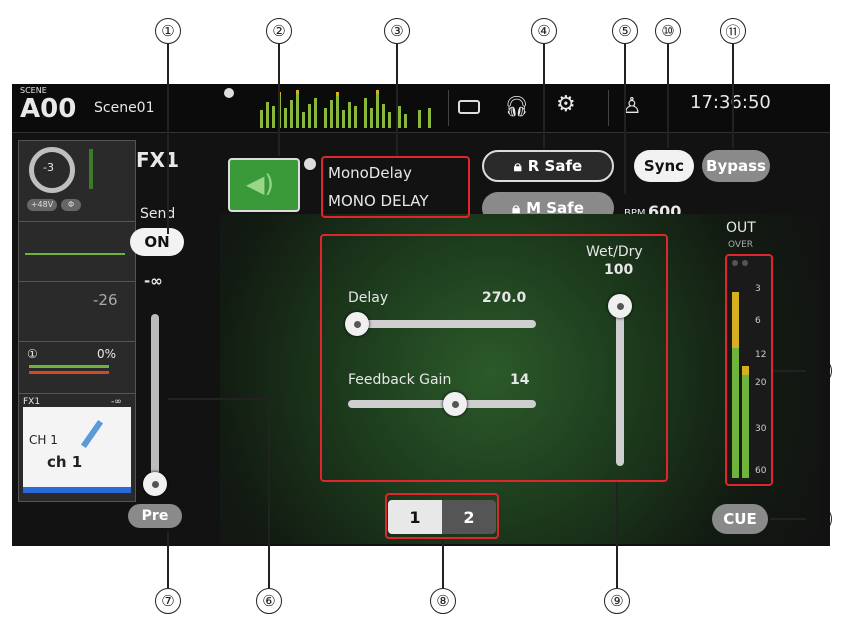  I want to click on level-value: -26, so click(105, 300).